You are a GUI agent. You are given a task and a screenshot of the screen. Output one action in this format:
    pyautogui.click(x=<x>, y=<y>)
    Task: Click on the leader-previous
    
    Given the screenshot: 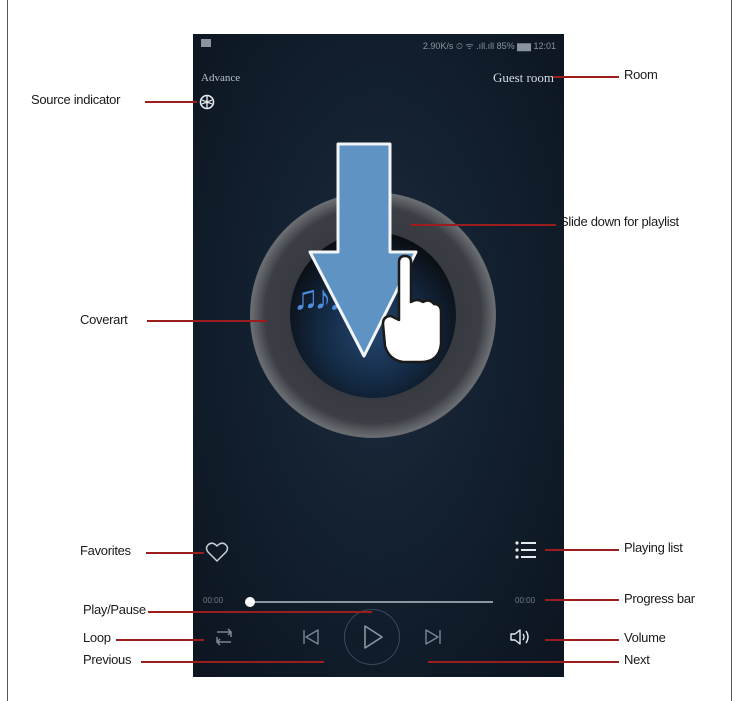 What is the action you would take?
    pyautogui.click(x=232, y=662)
    